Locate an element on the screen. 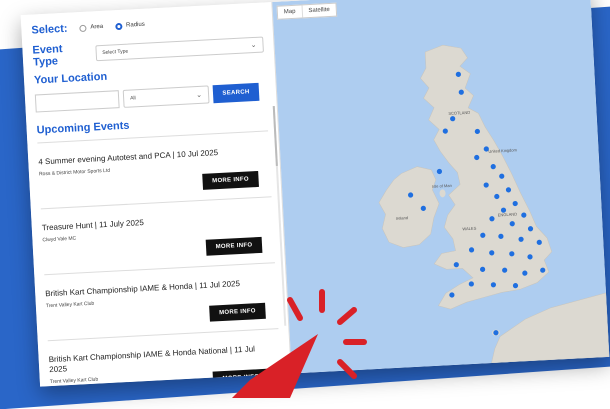  radio-area: Area is located at coordinates (91, 27).